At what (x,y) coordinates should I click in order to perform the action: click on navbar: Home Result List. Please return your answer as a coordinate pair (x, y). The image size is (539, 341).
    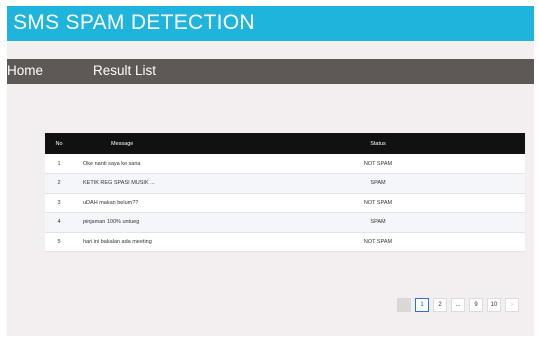
    Looking at the image, I should click on (270, 71).